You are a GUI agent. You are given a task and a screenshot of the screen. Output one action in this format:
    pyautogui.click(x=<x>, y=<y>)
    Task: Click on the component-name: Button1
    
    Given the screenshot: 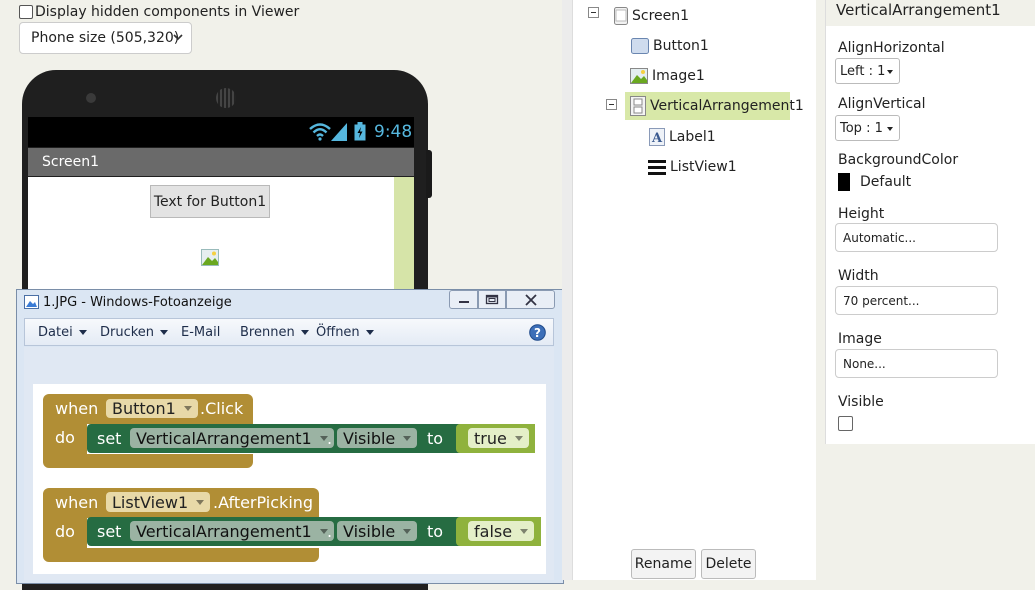 What is the action you would take?
    pyautogui.click(x=144, y=408)
    